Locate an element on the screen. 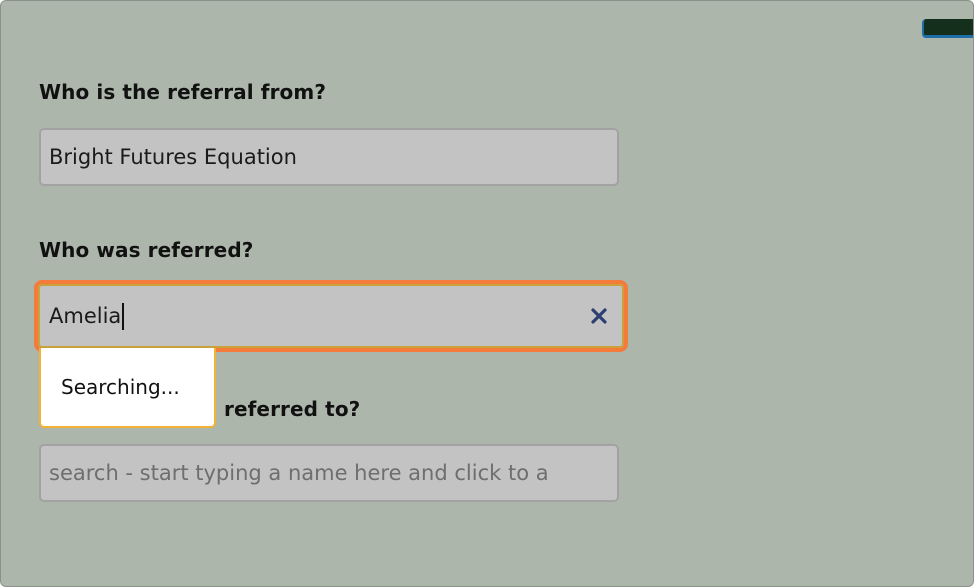  referred-person-search-input: Amelia is located at coordinates (331, 316).